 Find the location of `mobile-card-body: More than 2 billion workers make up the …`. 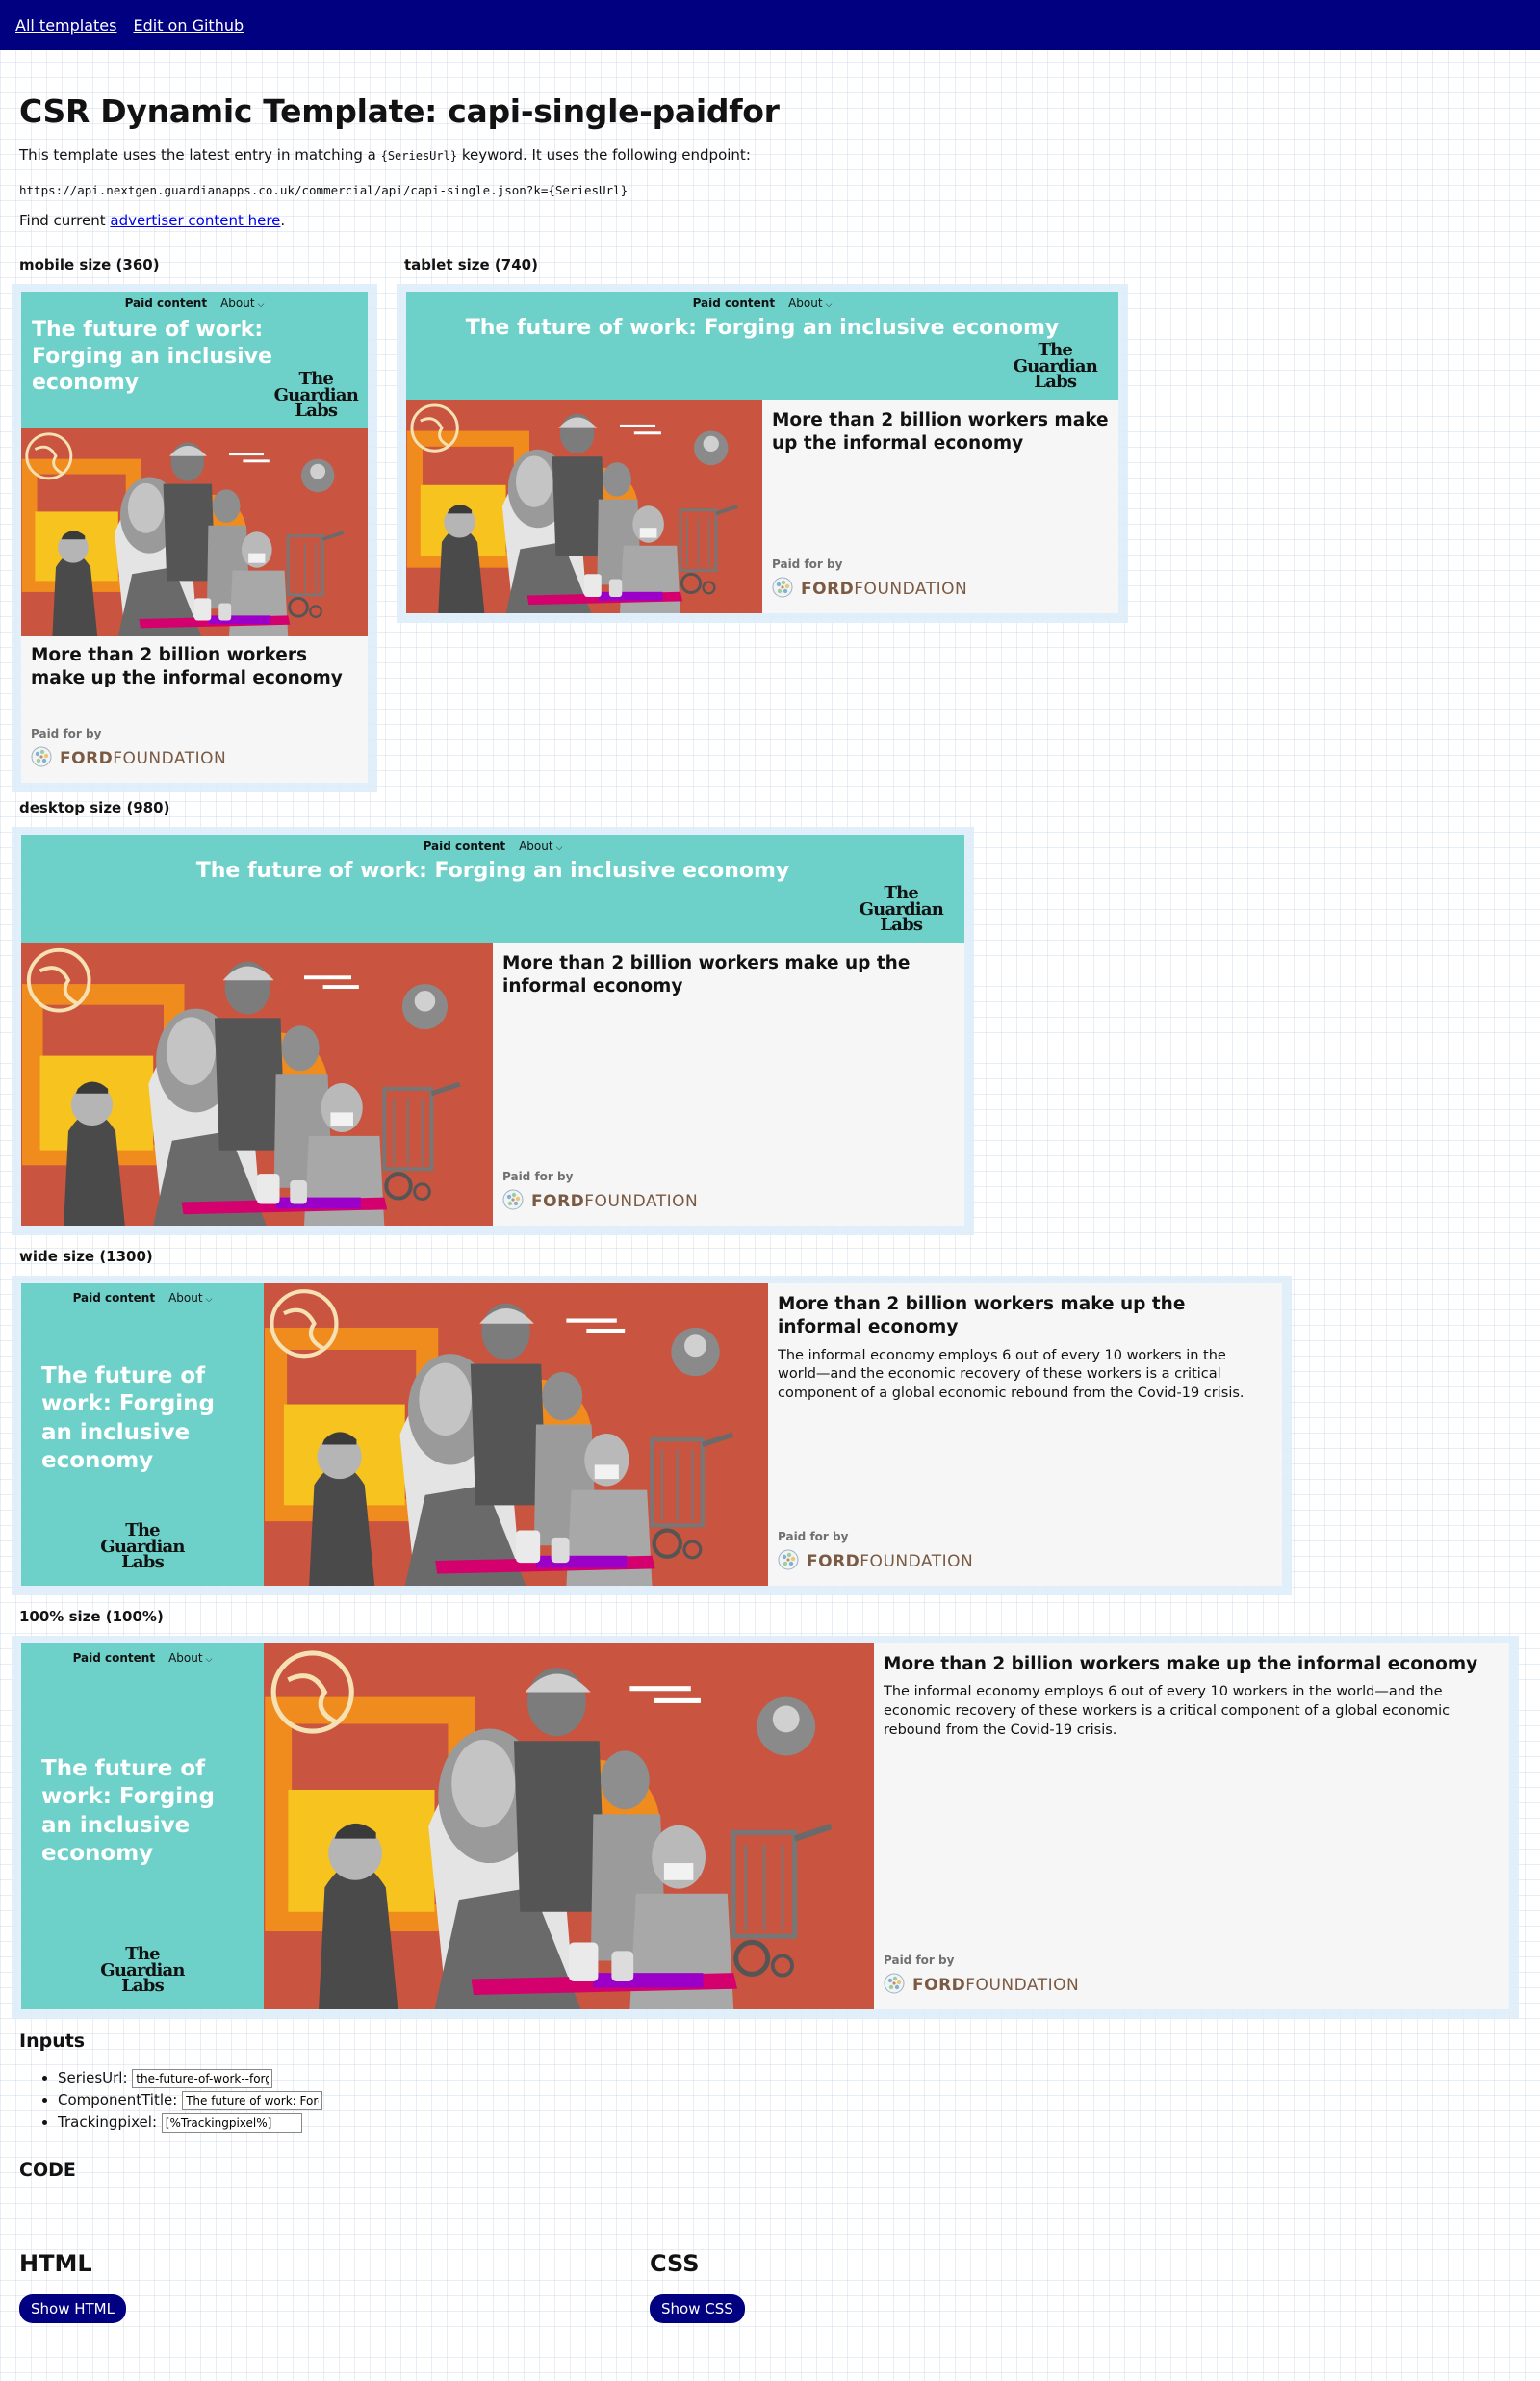

mobile-card-body: More than 2 billion workers make up the … is located at coordinates (194, 709).